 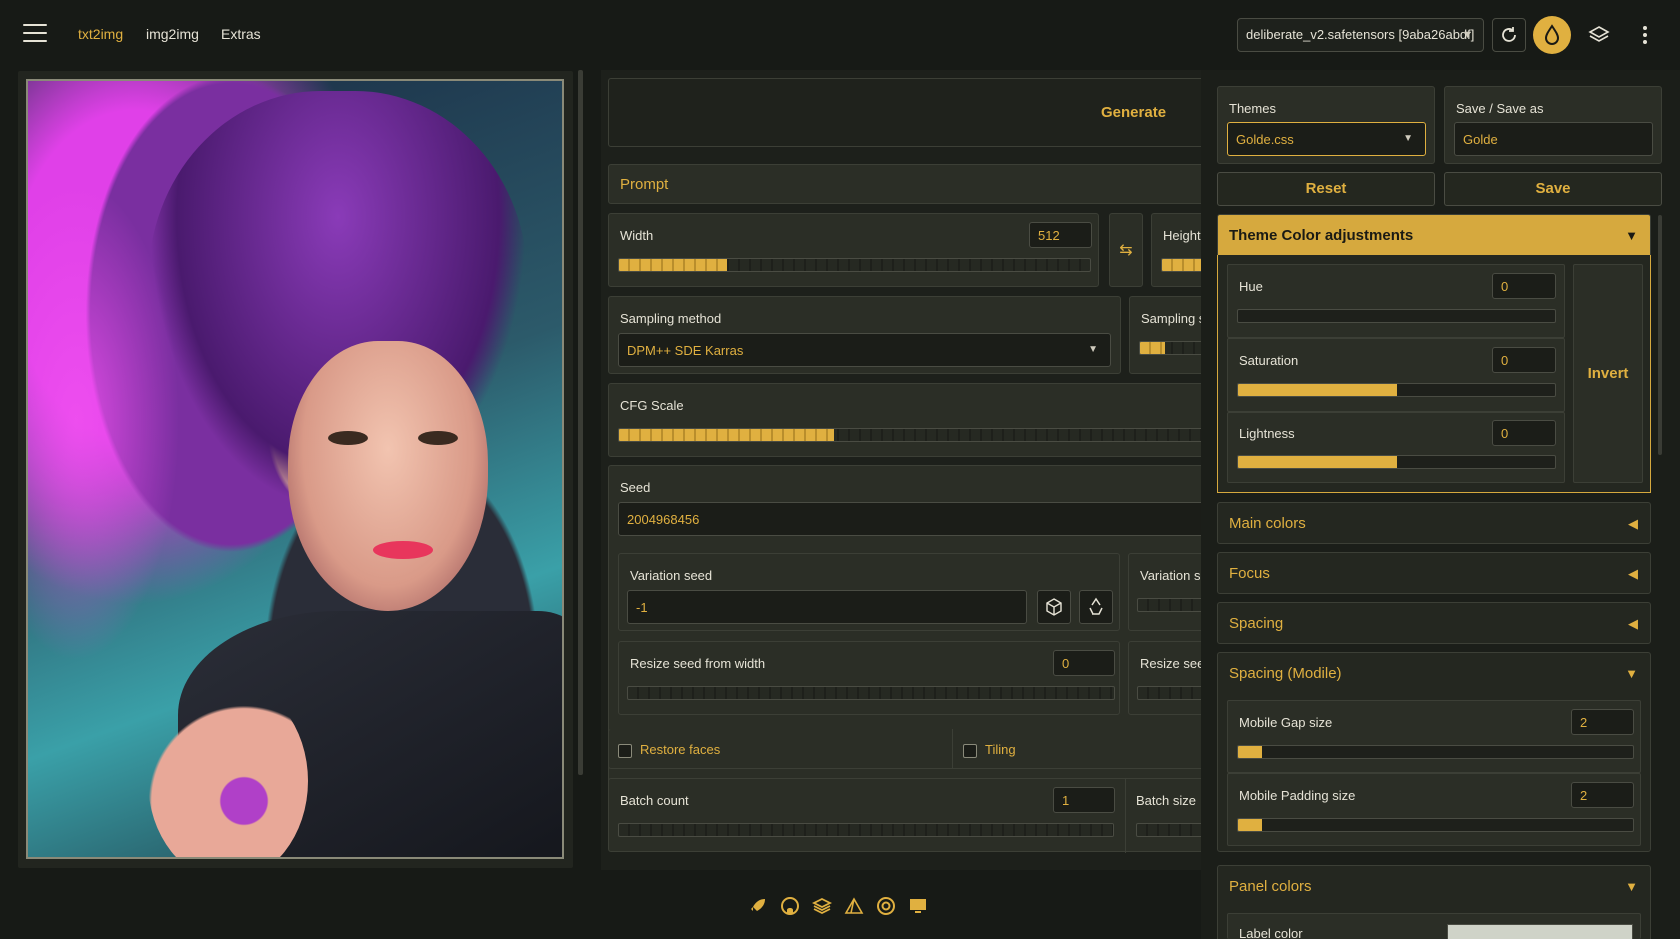 What do you see at coordinates (635, 487) in the screenshot?
I see `seed-label: Seed` at bounding box center [635, 487].